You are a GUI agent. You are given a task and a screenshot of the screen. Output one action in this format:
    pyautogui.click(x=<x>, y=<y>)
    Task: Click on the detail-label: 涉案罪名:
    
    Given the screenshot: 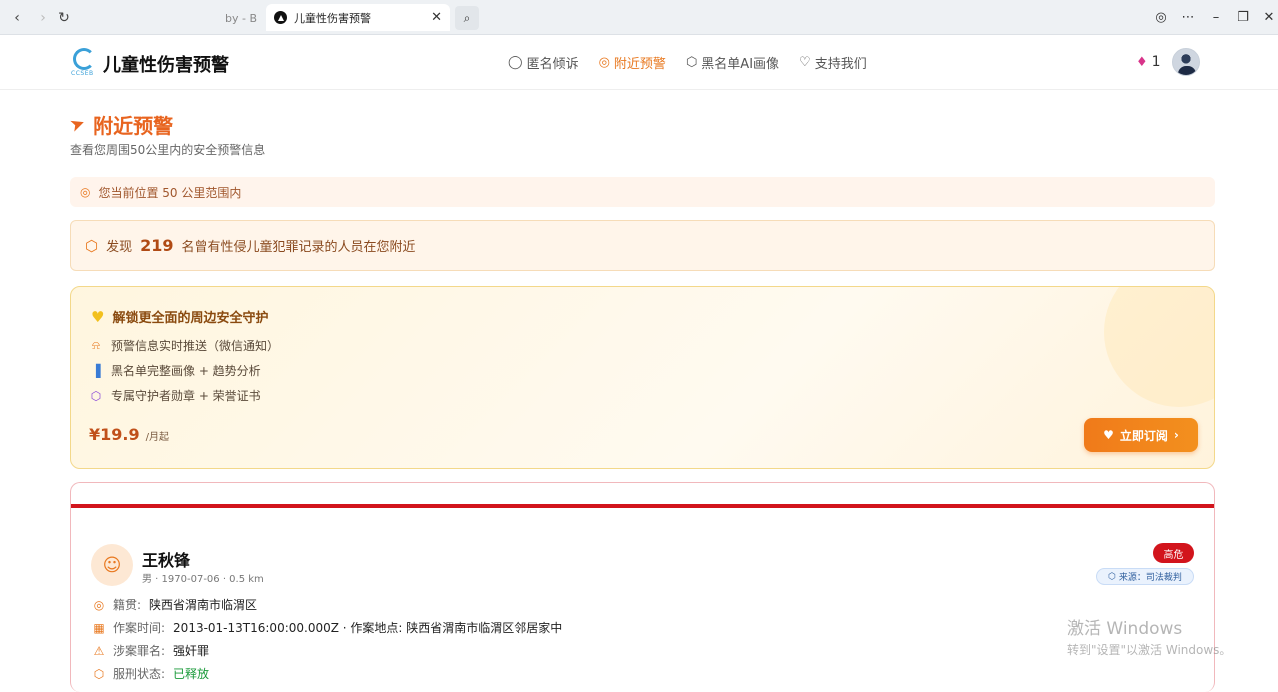 What is the action you would take?
    pyautogui.click(x=139, y=651)
    